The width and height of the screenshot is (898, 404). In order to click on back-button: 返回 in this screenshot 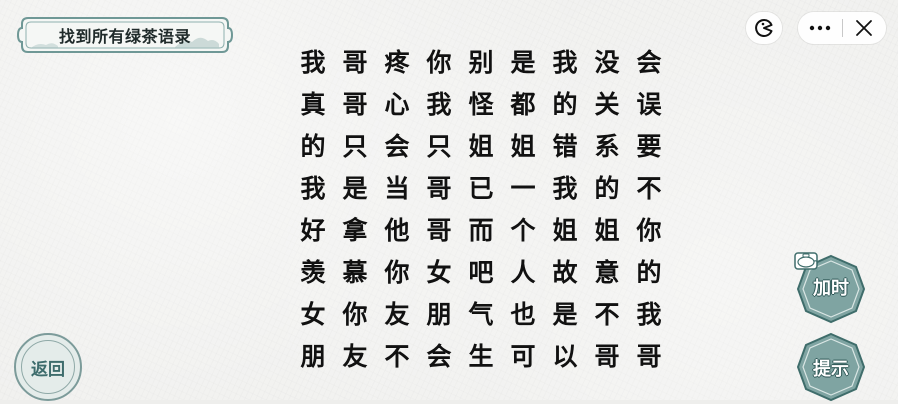, I will do `click(48, 367)`.